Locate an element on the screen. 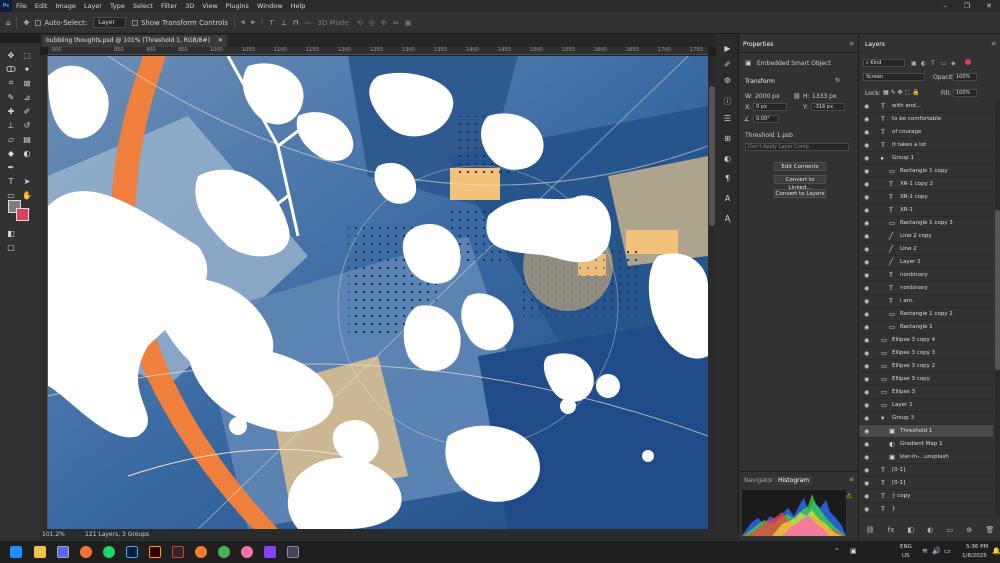 This screenshot has height=563, width=1000. more-options-icon: ⋯ is located at coordinates (307, 23).